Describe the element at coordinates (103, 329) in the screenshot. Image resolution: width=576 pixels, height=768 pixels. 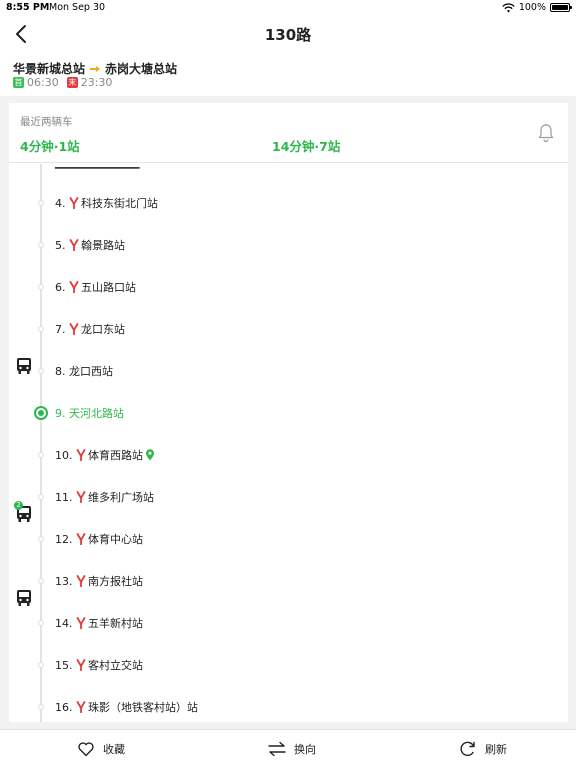
I see `stop-name: 龙口东站` at that location.